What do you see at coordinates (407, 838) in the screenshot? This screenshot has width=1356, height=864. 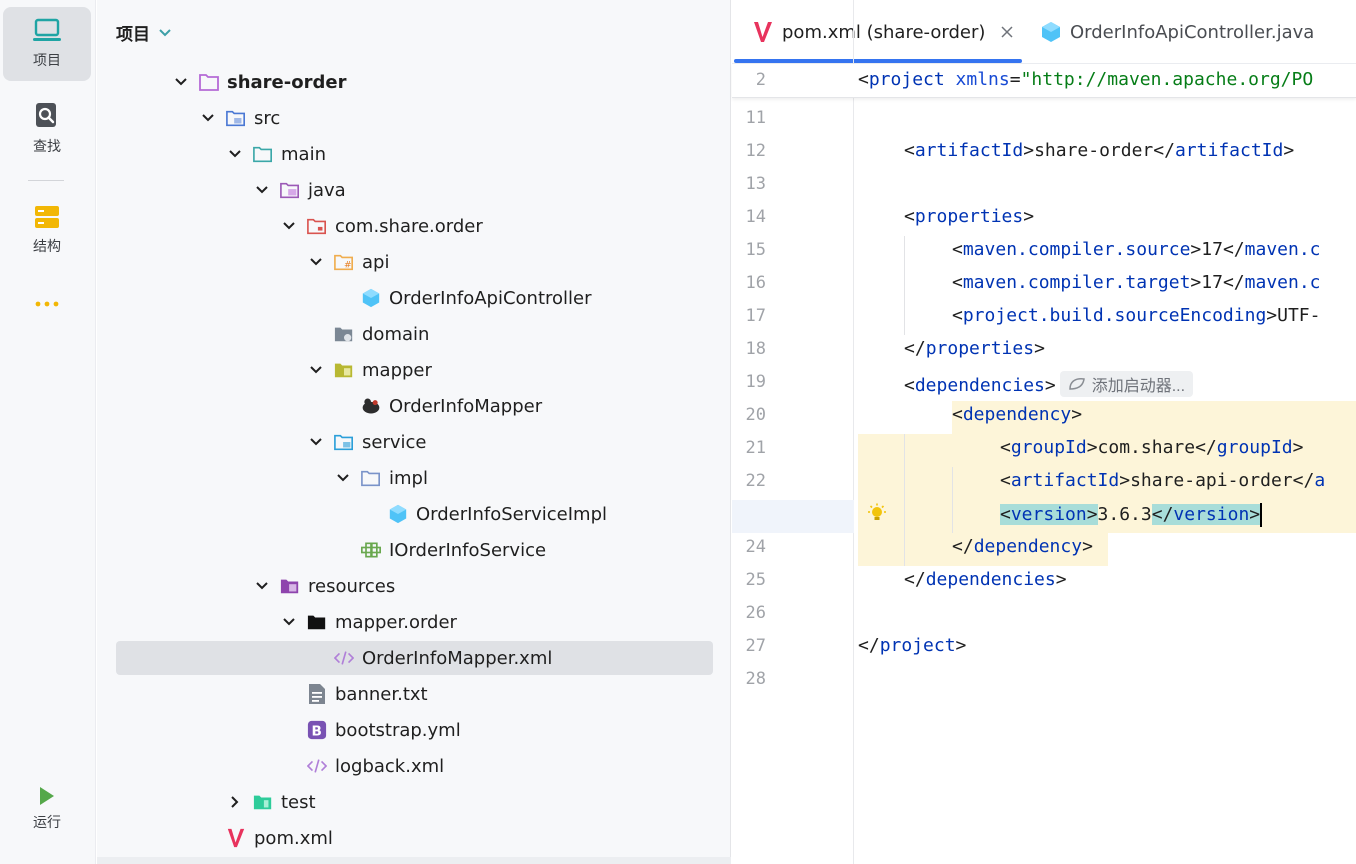 I see `tree-row: pom.xml` at bounding box center [407, 838].